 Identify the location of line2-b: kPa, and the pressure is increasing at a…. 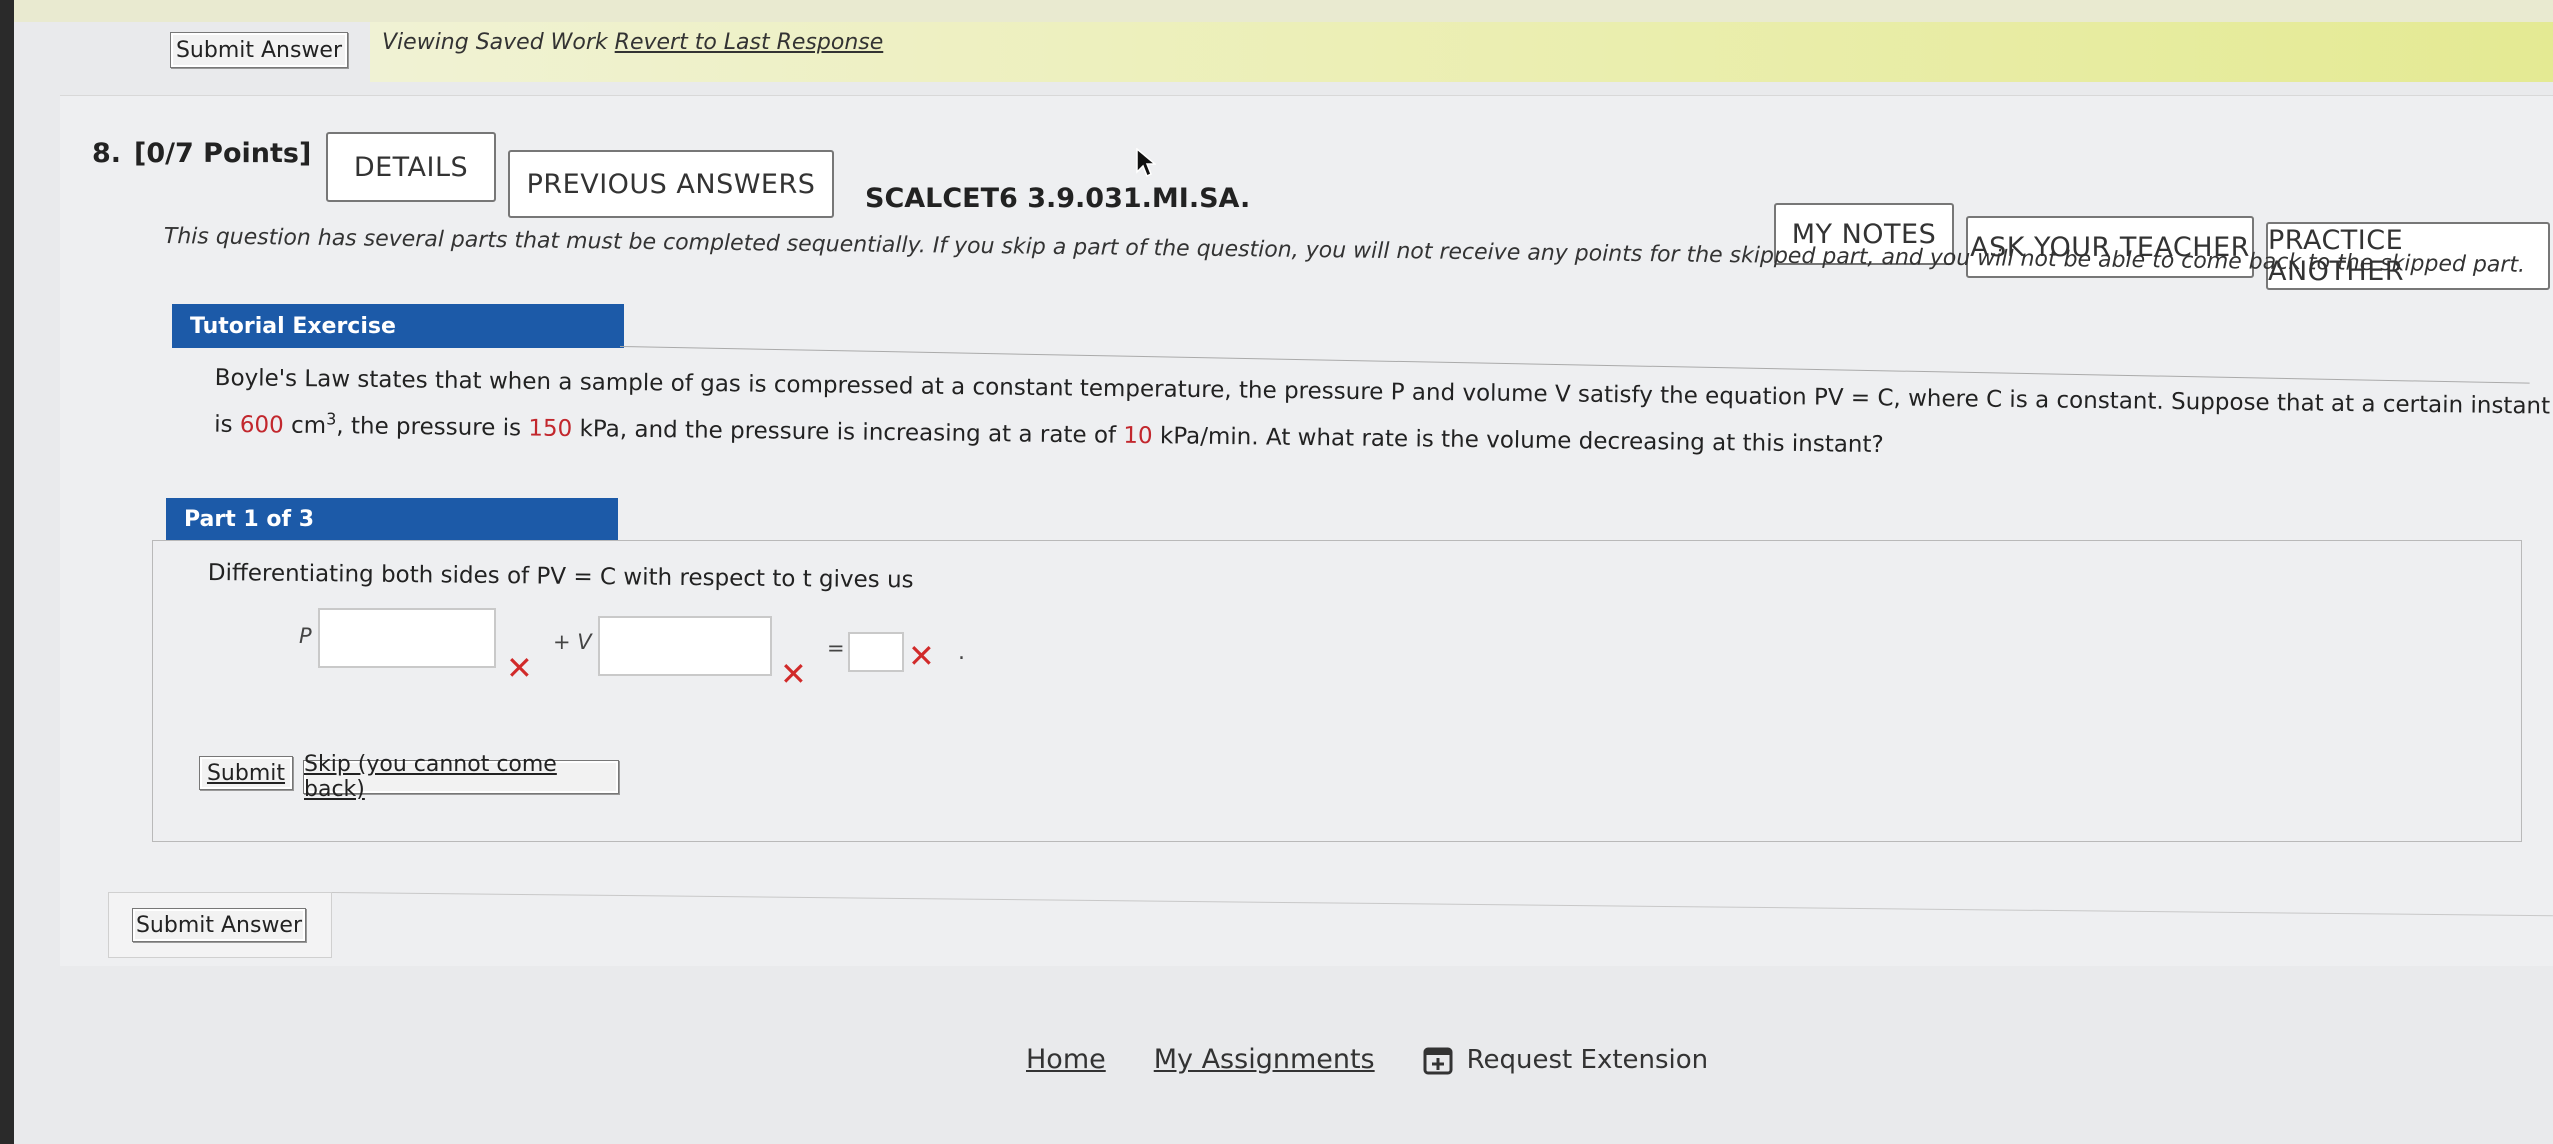
(848, 432).